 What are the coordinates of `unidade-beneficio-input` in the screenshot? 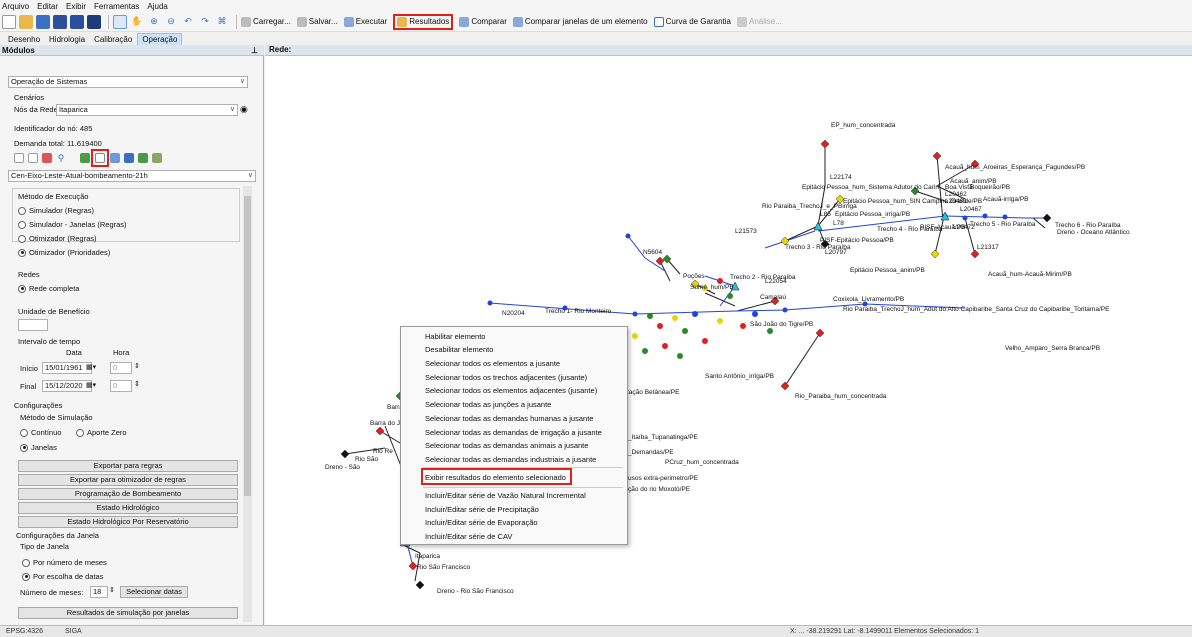 It's located at (33, 325).